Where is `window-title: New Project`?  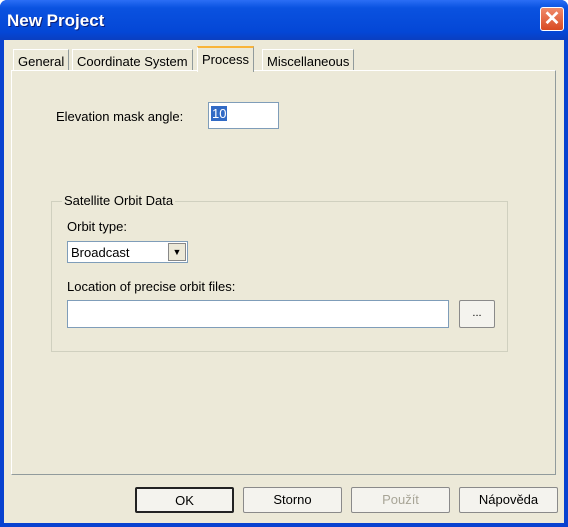 window-title: New Project is located at coordinates (56, 20).